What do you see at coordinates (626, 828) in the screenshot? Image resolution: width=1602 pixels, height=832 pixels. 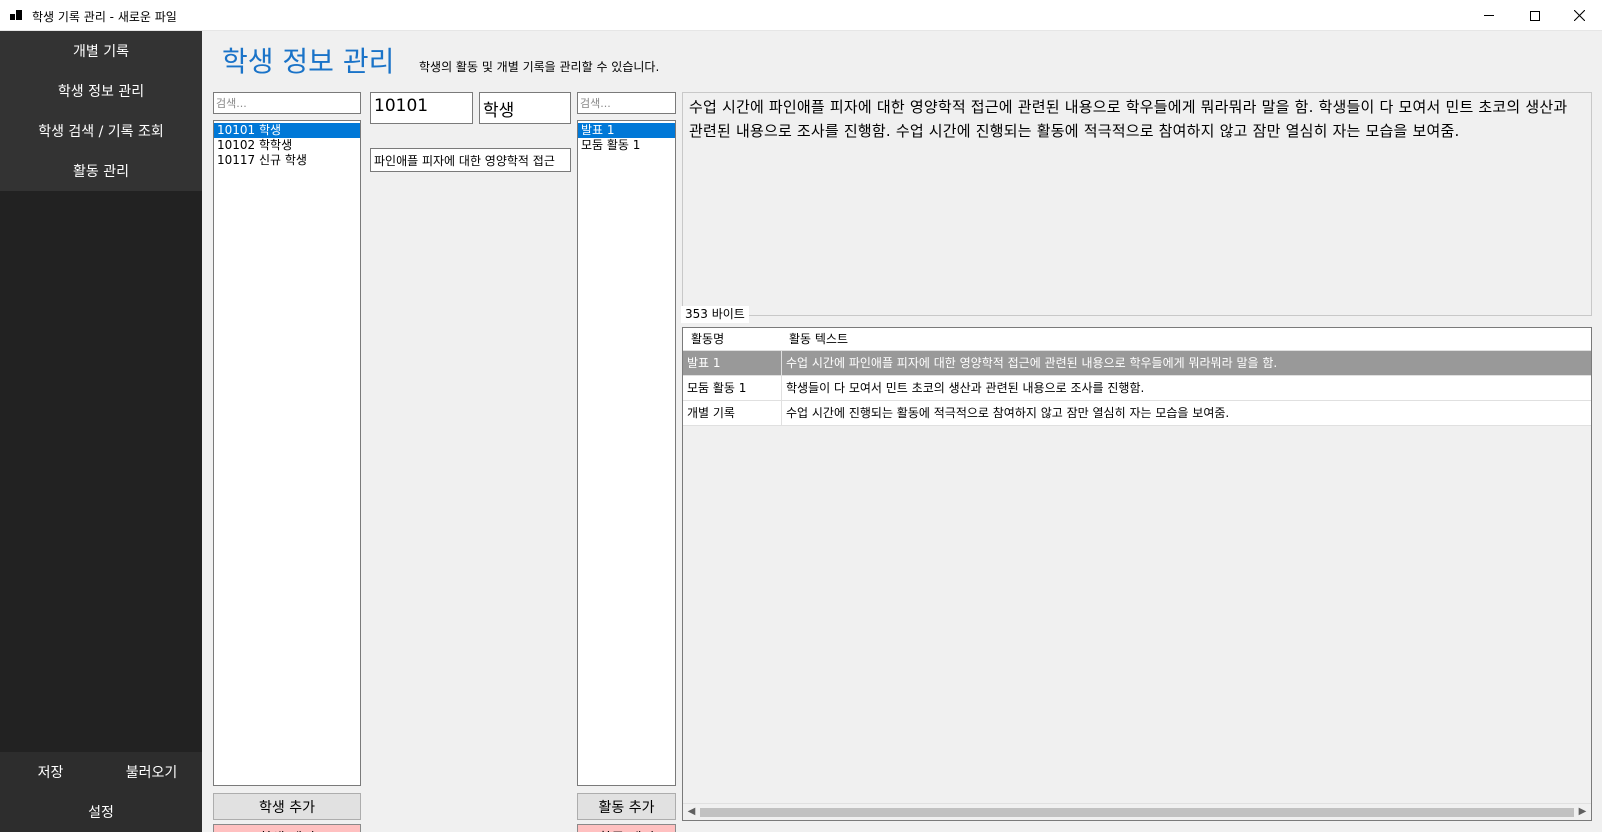 I see `remove-activity-button: 활동 제거` at bounding box center [626, 828].